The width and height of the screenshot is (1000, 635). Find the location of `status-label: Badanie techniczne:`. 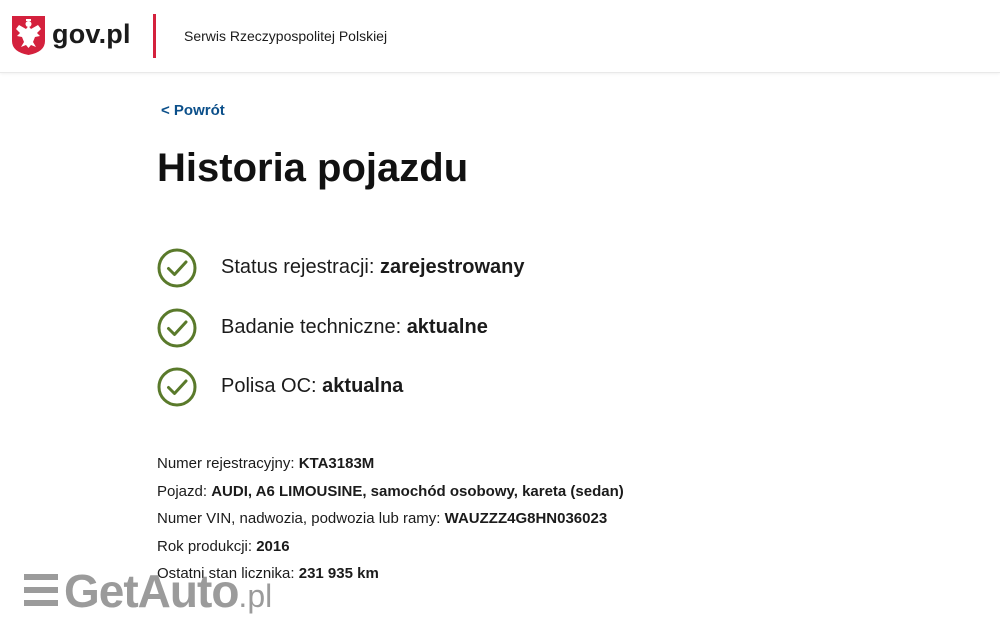

status-label: Badanie techniczne: is located at coordinates (314, 327).